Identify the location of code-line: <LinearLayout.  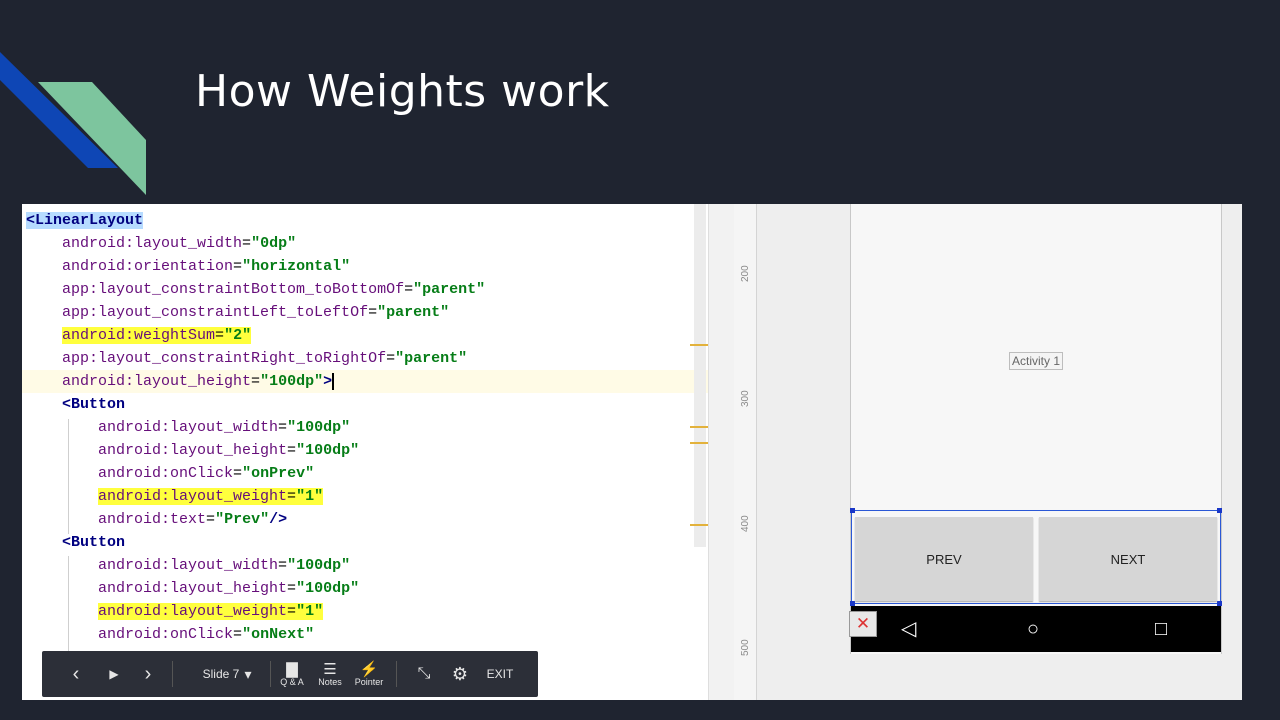
(83, 220).